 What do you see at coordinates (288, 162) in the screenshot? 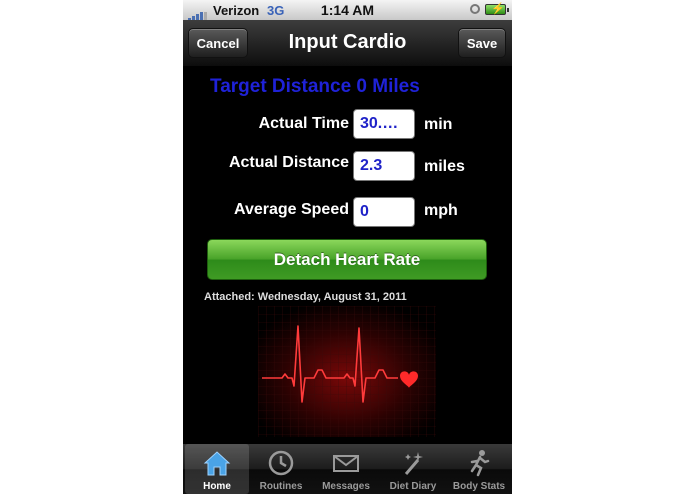
I see `actual-distance-label: Actual Distance` at bounding box center [288, 162].